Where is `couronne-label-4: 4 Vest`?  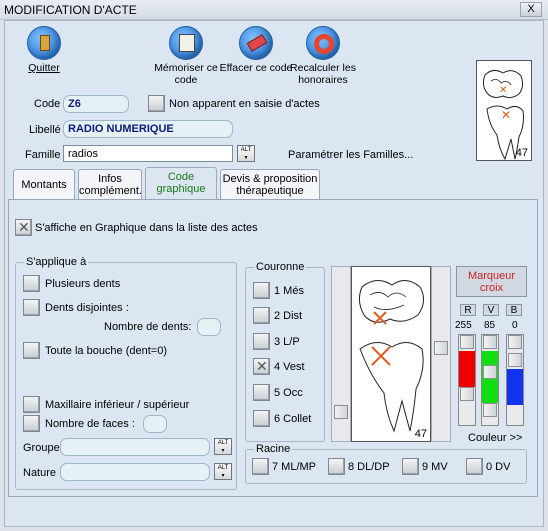
couronne-label-4: 4 Vest is located at coordinates (289, 367).